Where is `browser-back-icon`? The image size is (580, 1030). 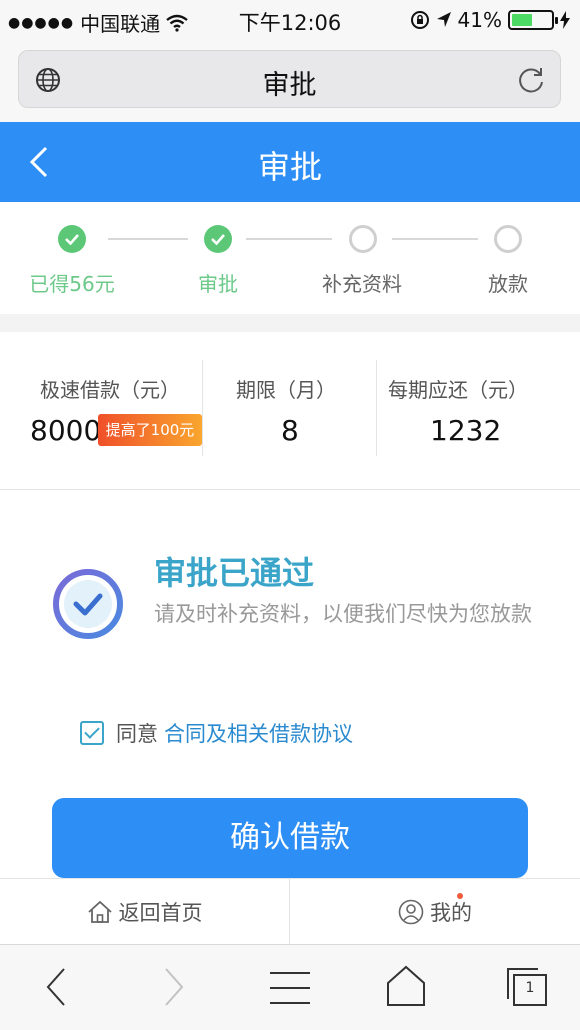 browser-back-icon is located at coordinates (56, 987).